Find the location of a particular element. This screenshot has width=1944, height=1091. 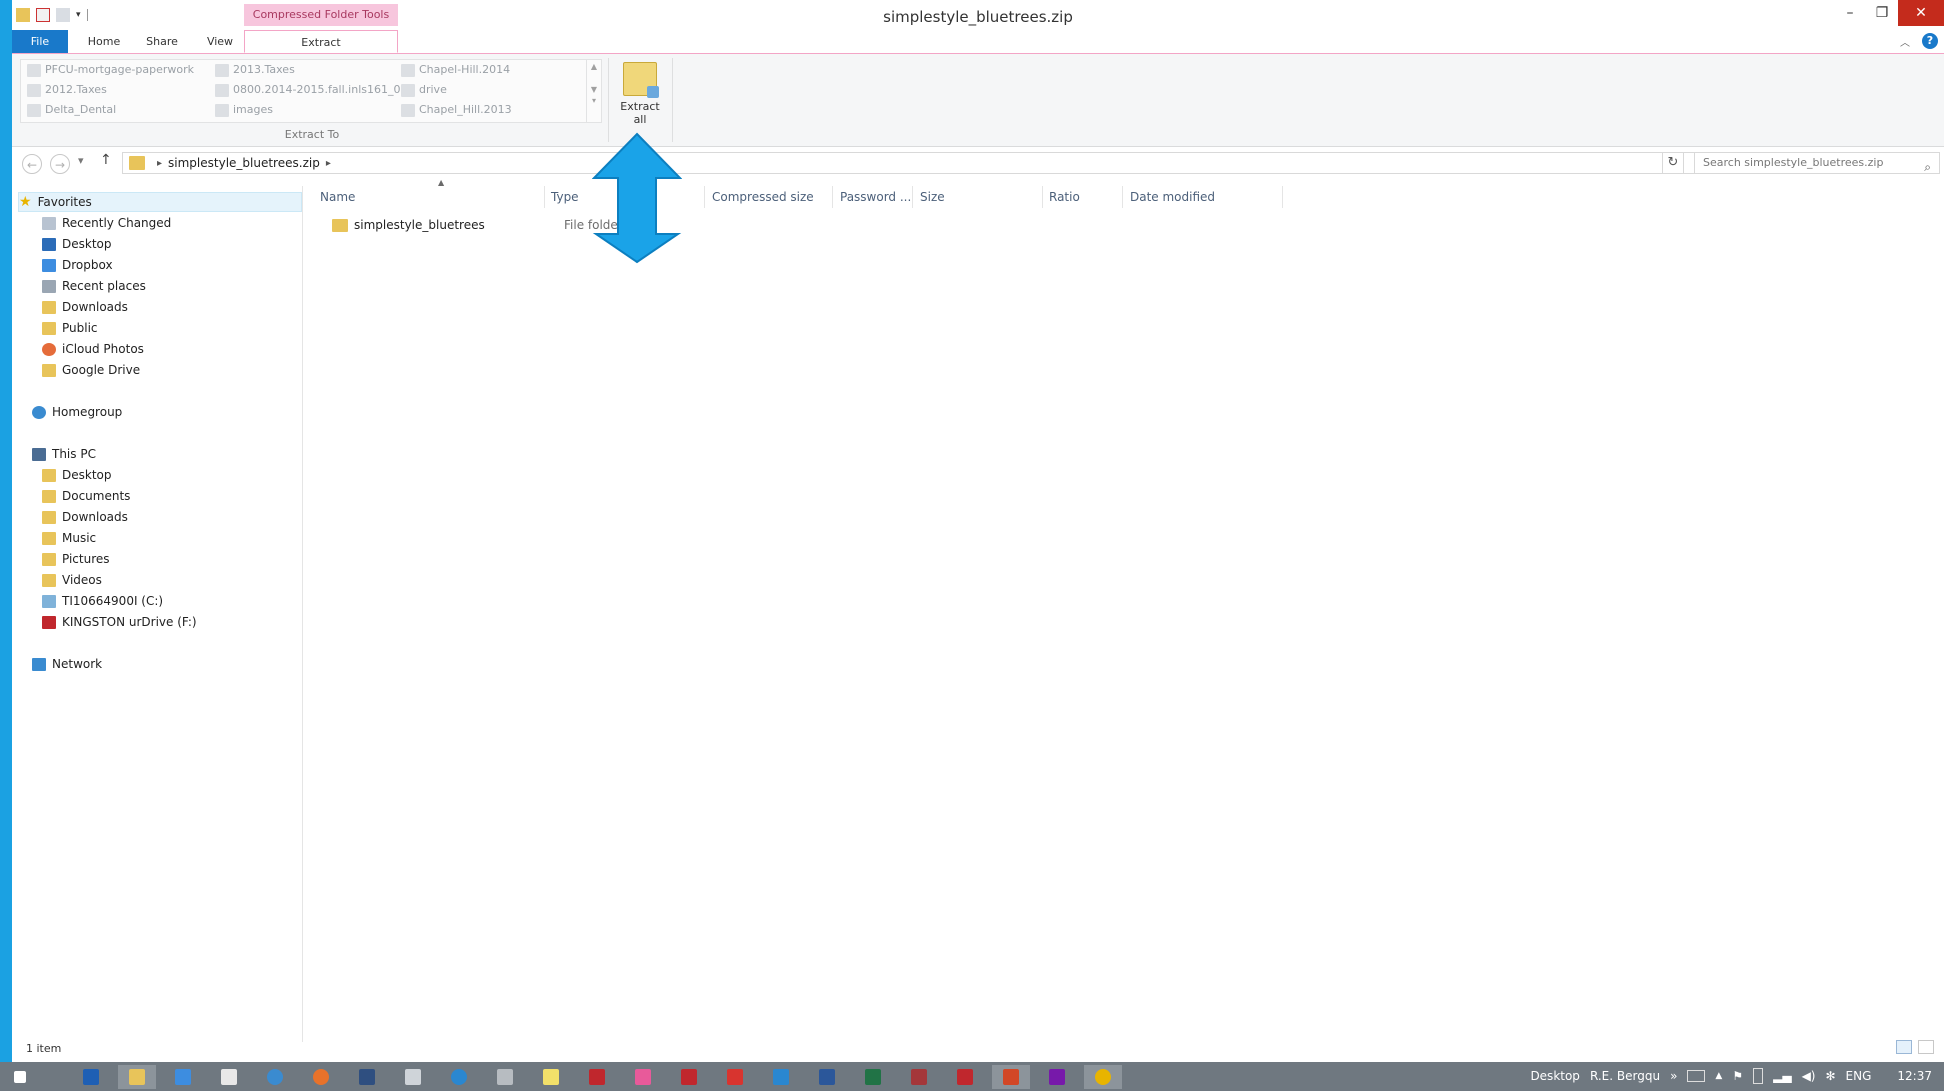

forward-button: → is located at coordinates (60, 164).